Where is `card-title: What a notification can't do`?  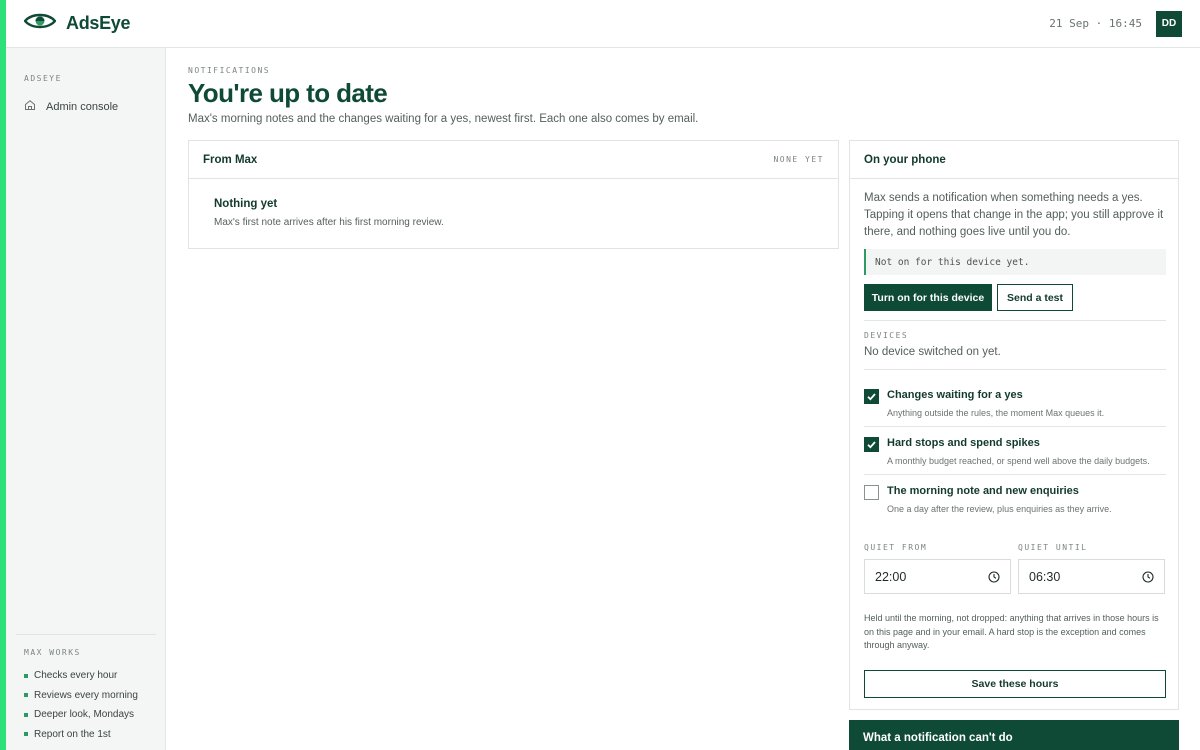 card-title: What a notification can't do is located at coordinates (938, 738).